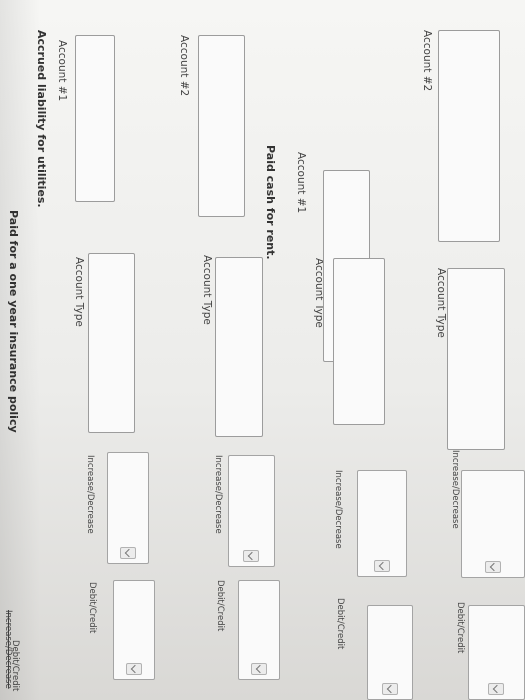 The width and height of the screenshot is (525, 700). I want to click on account-1-debit-credit-select, so click(134, 630).